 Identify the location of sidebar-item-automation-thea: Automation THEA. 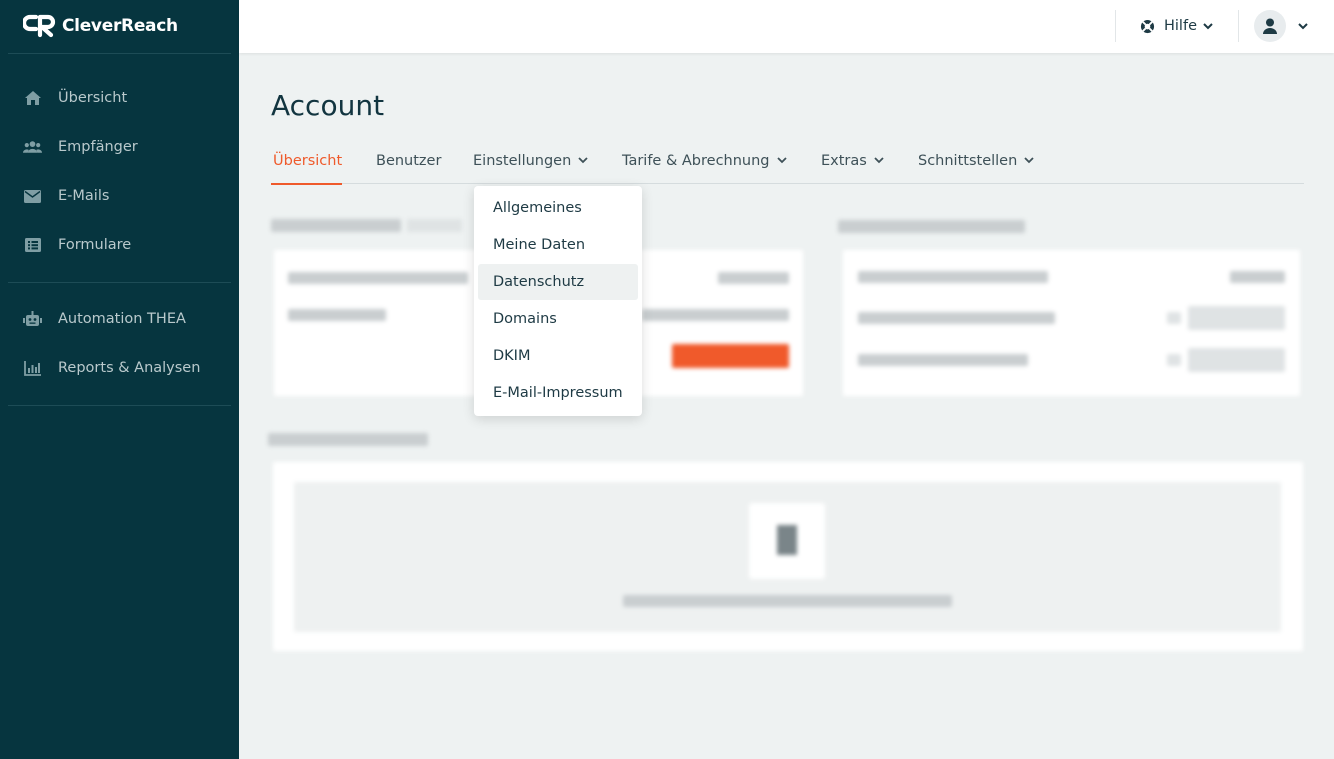
(119, 319).